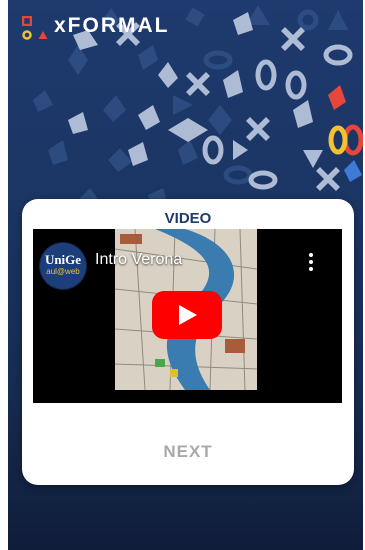  I want to click on channel-name-line1: UniGe, so click(63, 259).